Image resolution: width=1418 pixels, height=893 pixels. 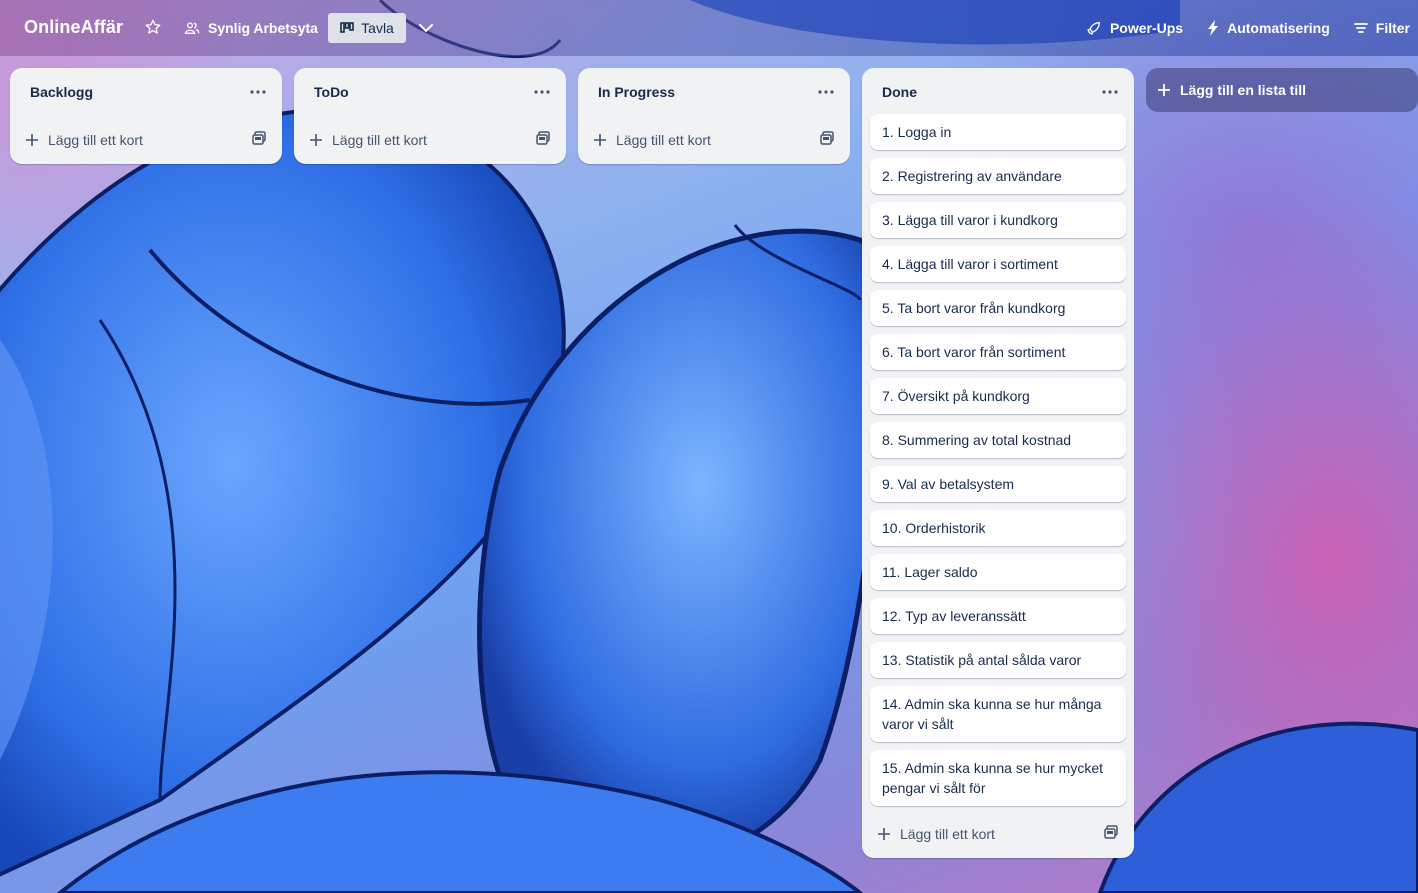 I want to click on card: 8. Summering av total kostnad, so click(x=998, y=440).